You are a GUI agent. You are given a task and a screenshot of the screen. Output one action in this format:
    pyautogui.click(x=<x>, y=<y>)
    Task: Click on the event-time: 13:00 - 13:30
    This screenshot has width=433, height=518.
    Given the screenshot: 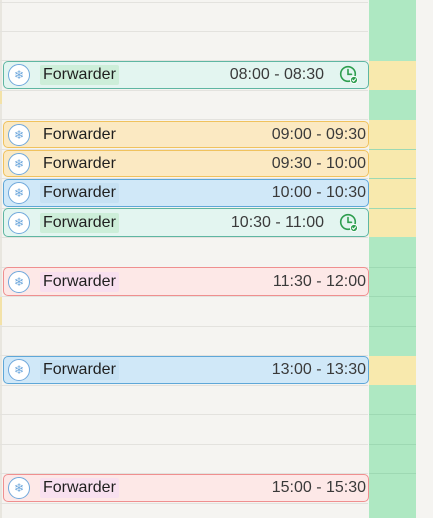 What is the action you would take?
    pyautogui.click(x=318, y=369)
    